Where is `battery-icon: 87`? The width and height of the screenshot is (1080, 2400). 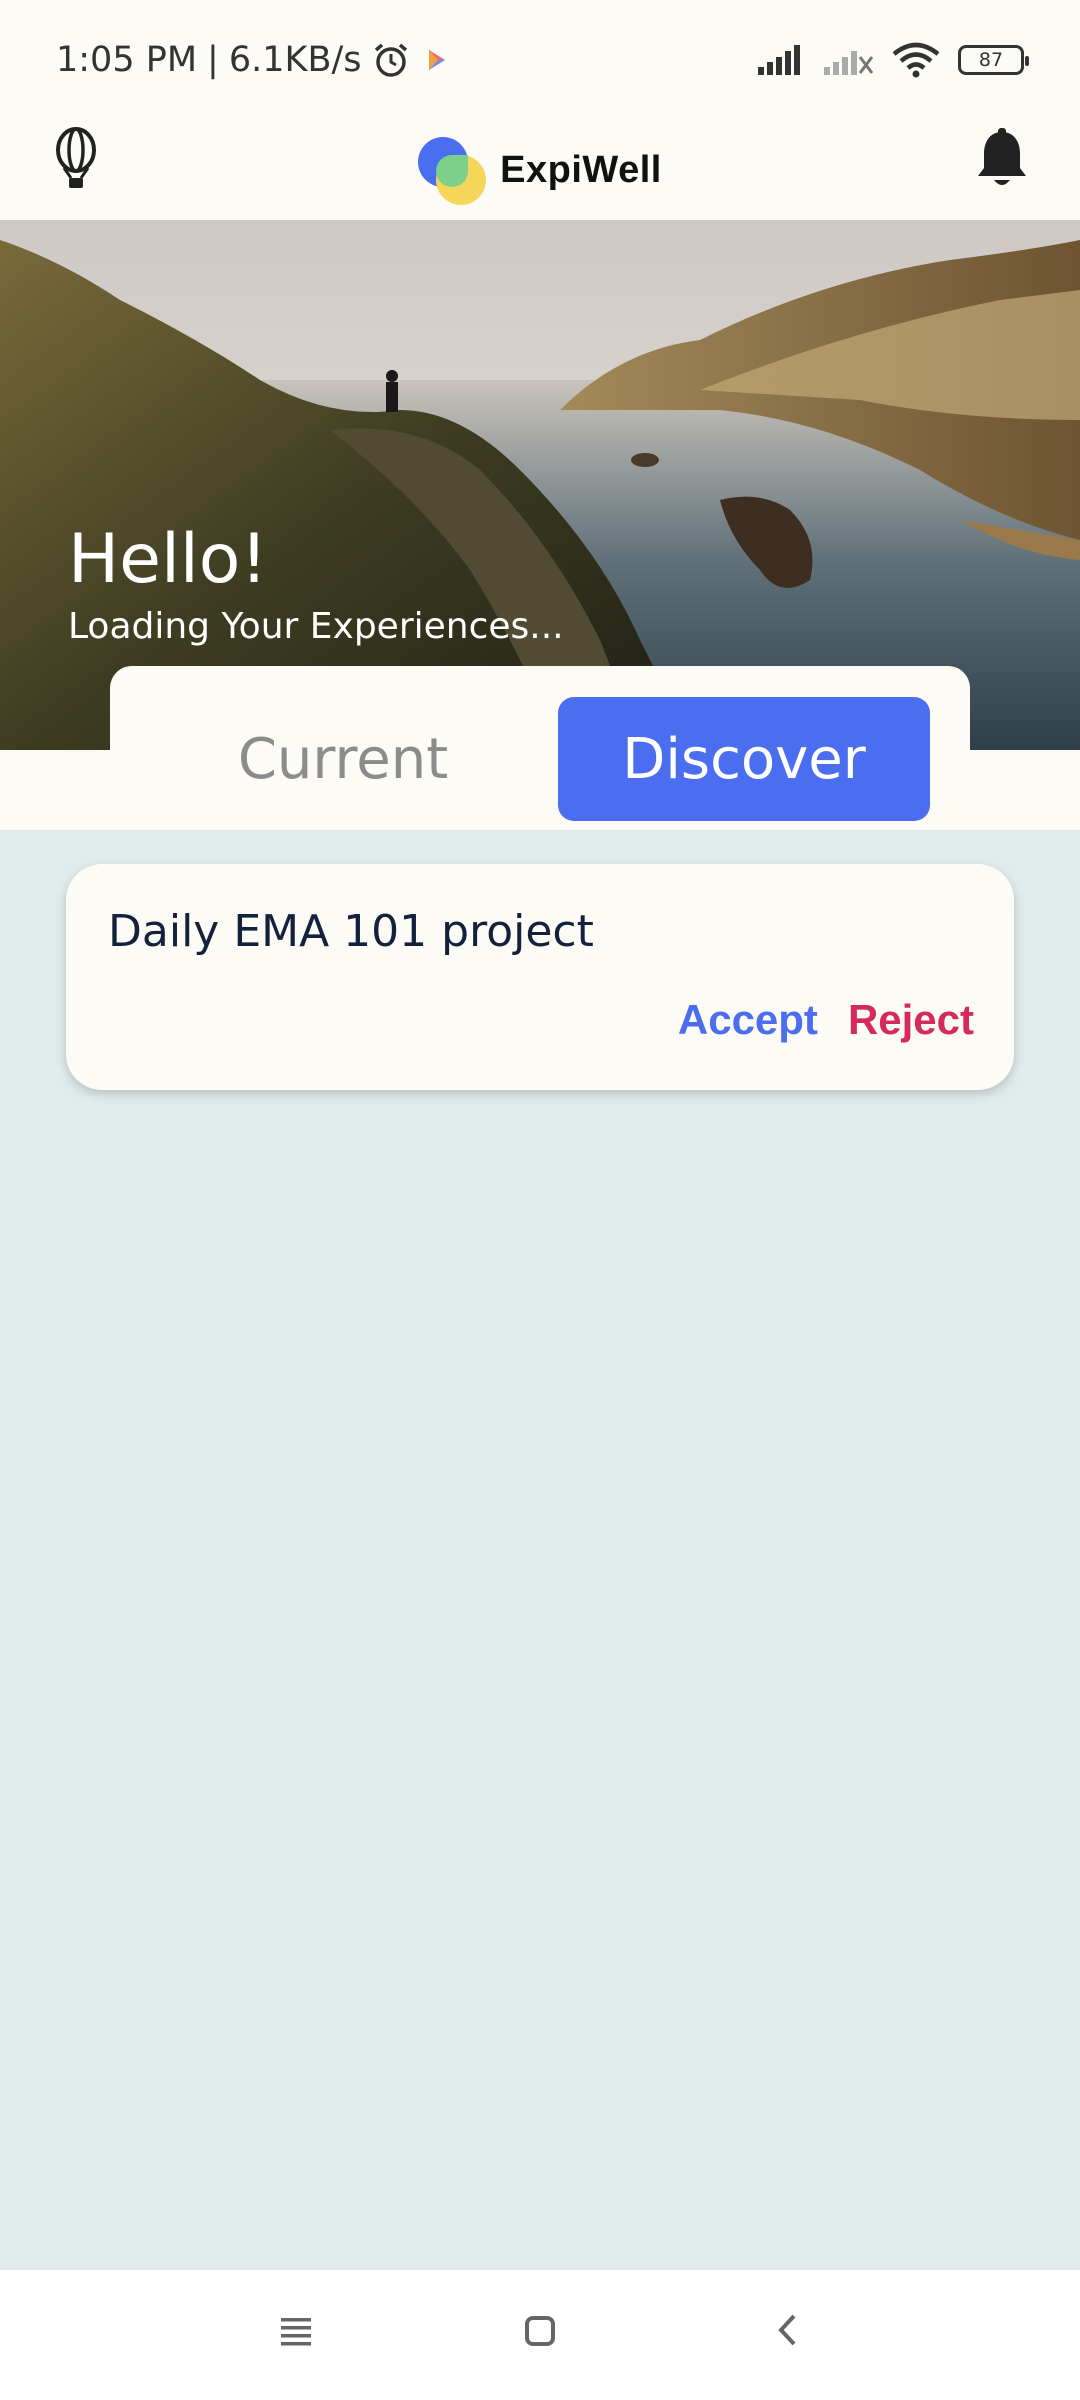
battery-icon: 87 is located at coordinates (993, 60).